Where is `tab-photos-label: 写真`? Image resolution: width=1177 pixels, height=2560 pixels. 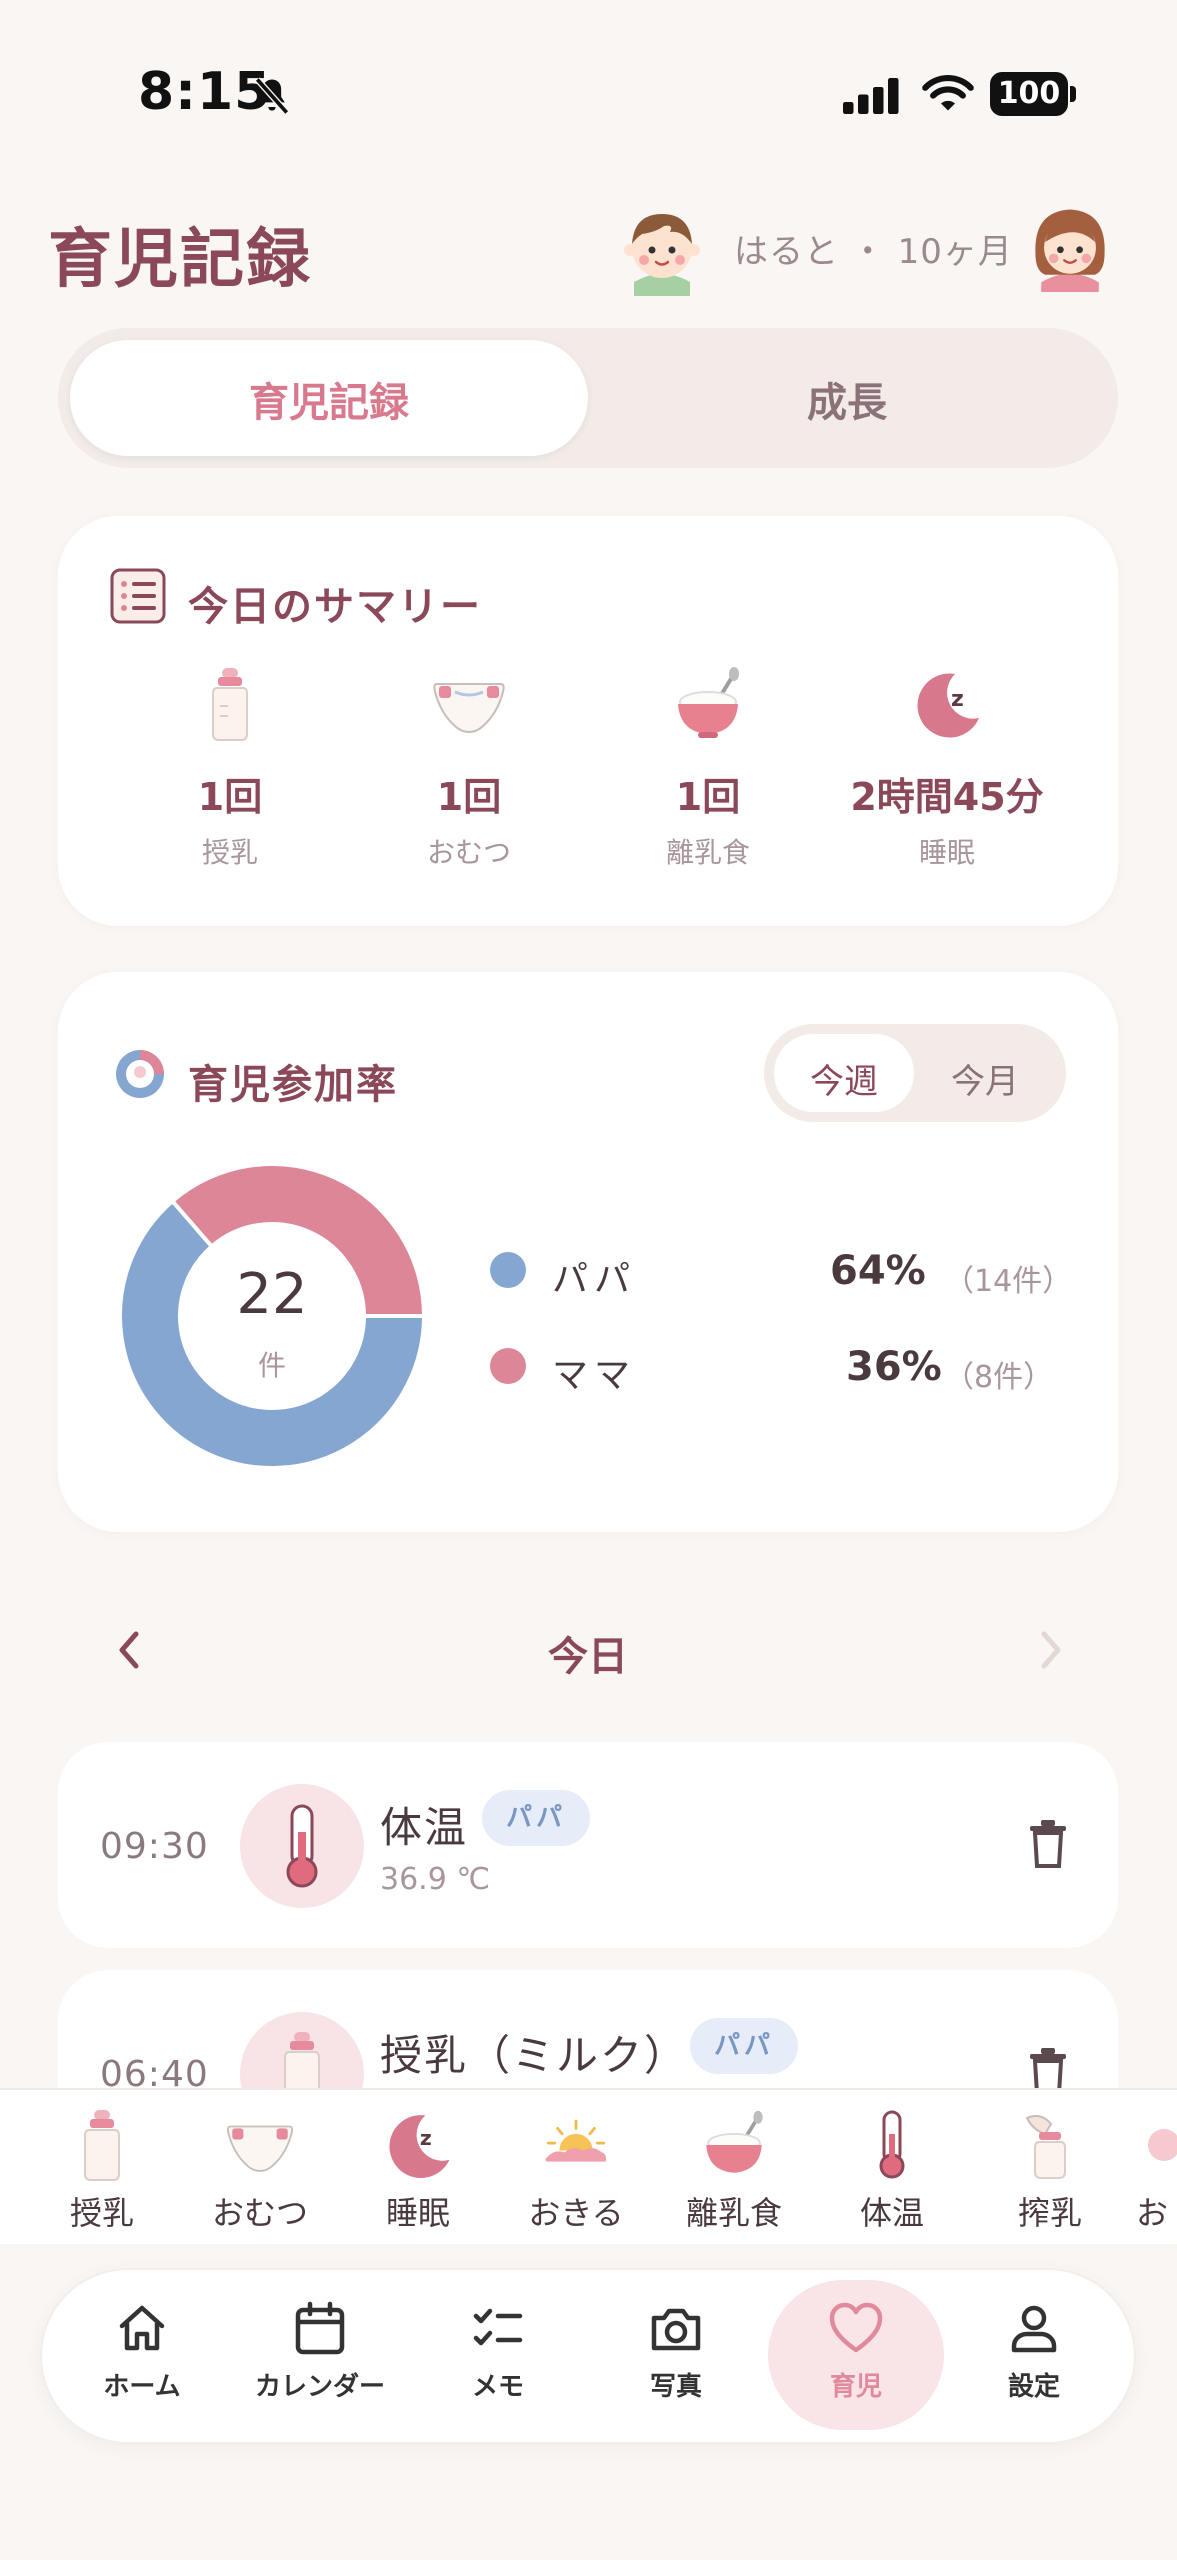 tab-photos-label: 写真 is located at coordinates (675, 2387).